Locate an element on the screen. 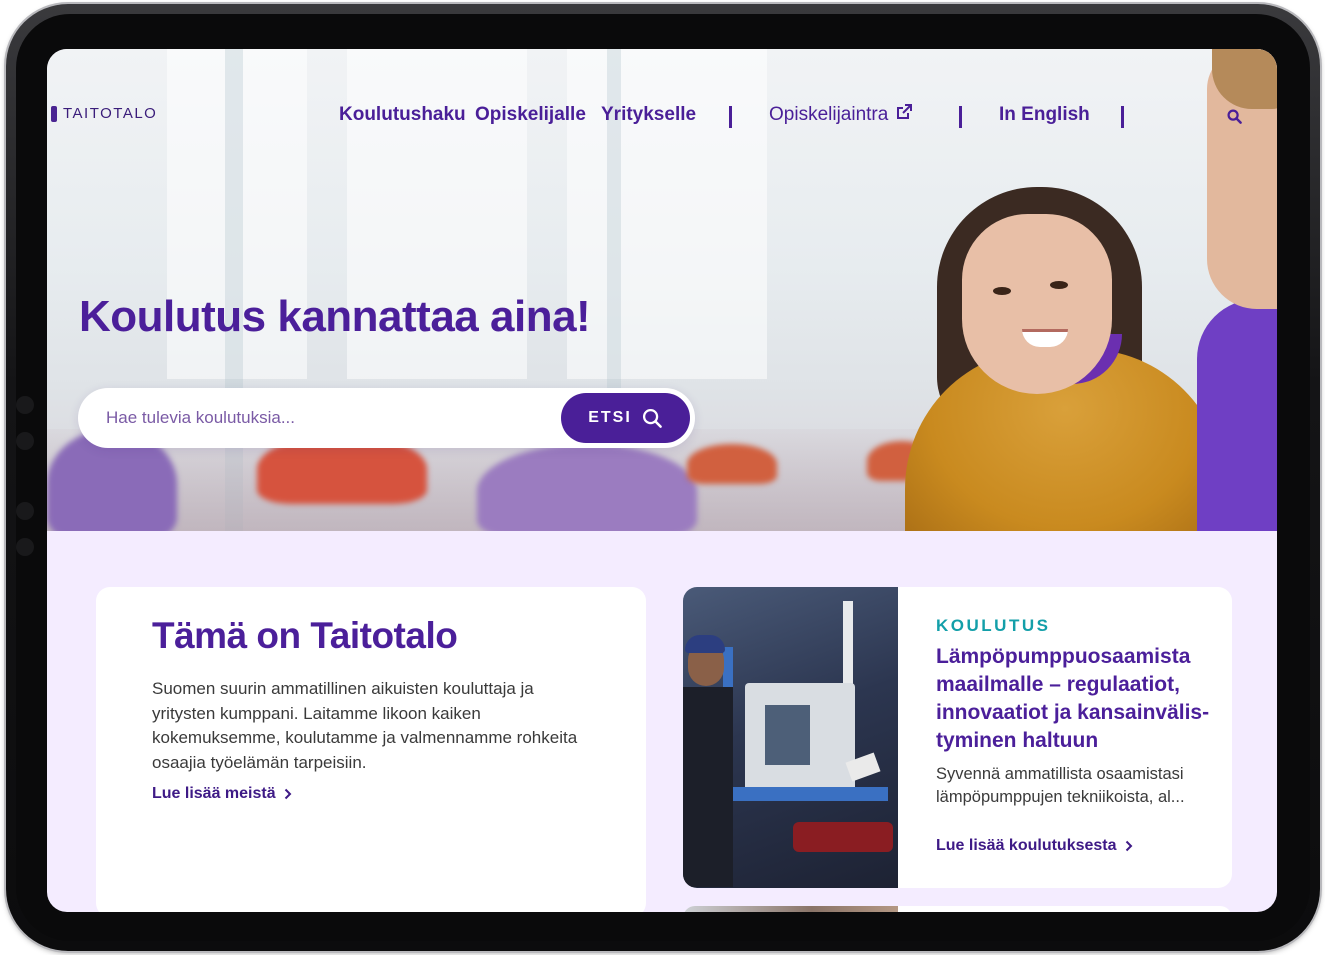 This screenshot has height=955, width=1325. read-more-course-link: Lue lisää koulutuksesta is located at coordinates (1034, 846).